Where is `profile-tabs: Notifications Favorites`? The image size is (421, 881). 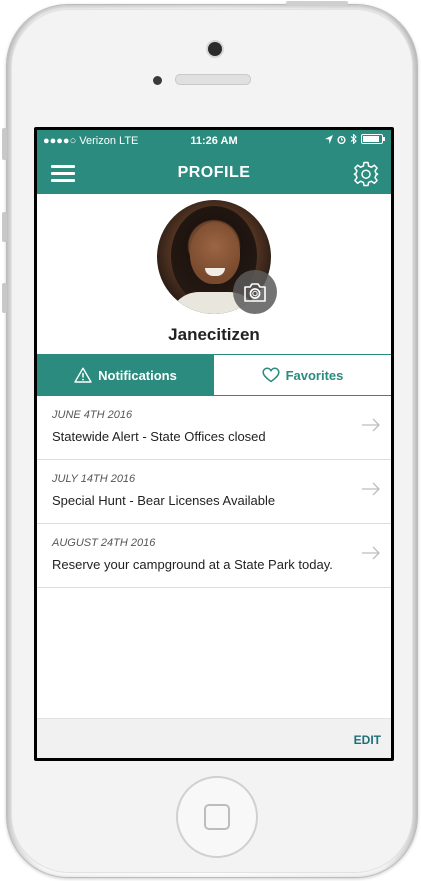 profile-tabs: Notifications Favorites is located at coordinates (214, 375).